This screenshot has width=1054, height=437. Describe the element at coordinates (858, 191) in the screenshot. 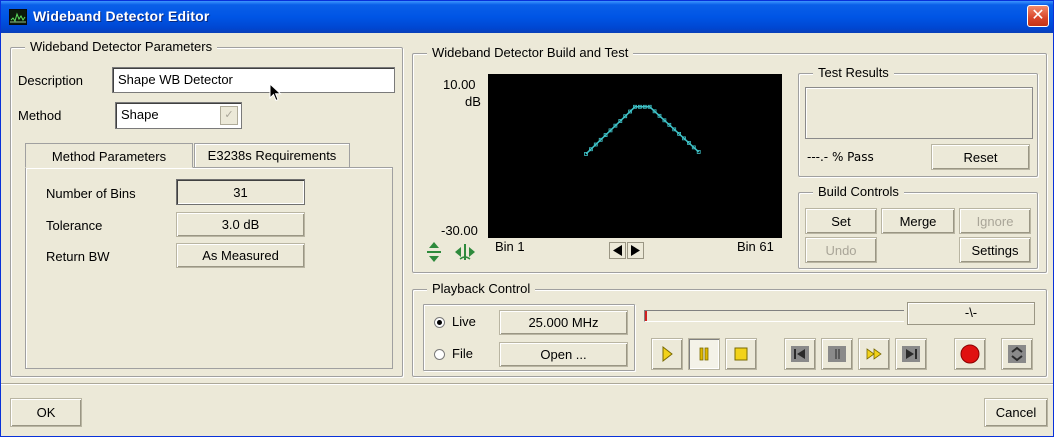

I see `build-controls-legend: Build Controls` at that location.